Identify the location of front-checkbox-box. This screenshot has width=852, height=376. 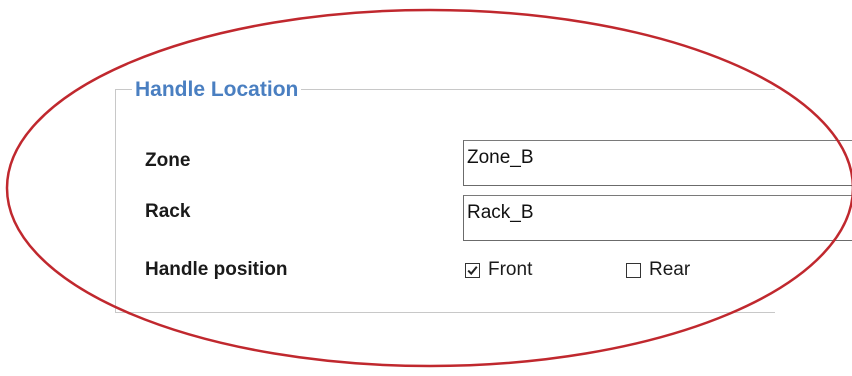
(472, 270).